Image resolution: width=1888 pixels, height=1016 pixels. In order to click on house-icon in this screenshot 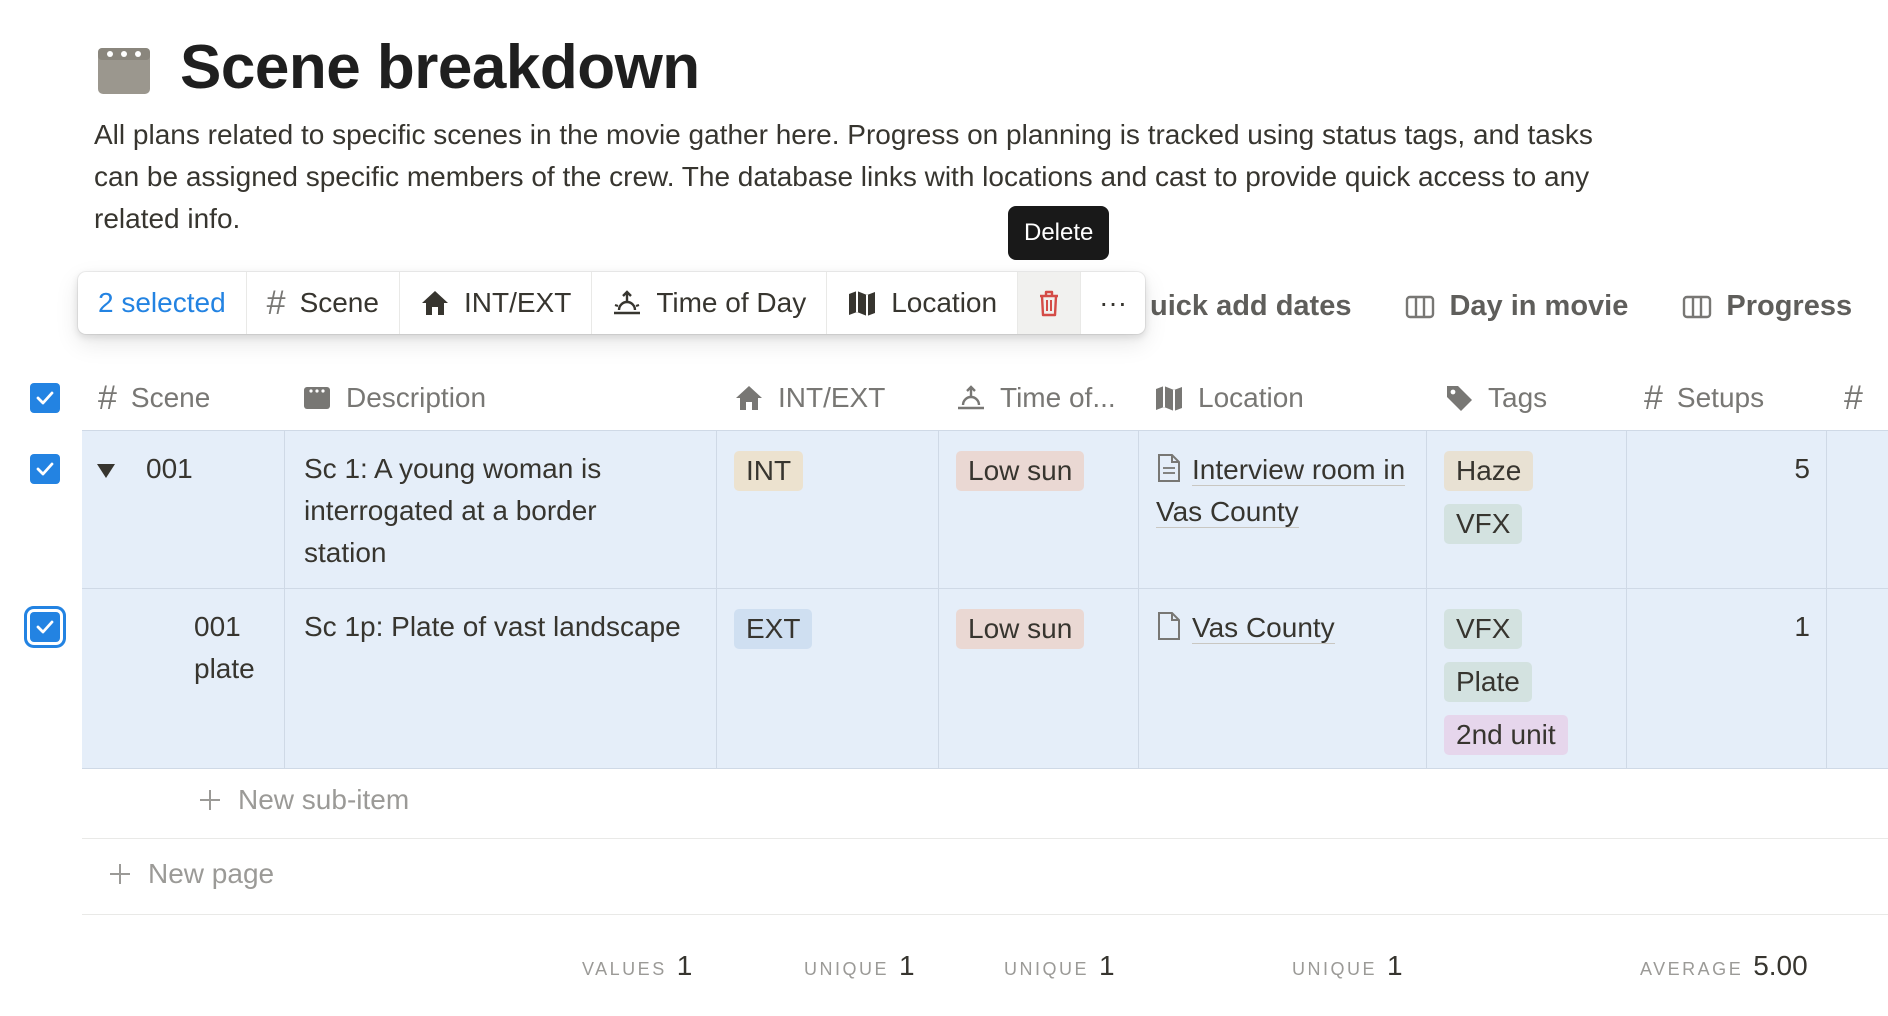, I will do `click(434, 303)`.